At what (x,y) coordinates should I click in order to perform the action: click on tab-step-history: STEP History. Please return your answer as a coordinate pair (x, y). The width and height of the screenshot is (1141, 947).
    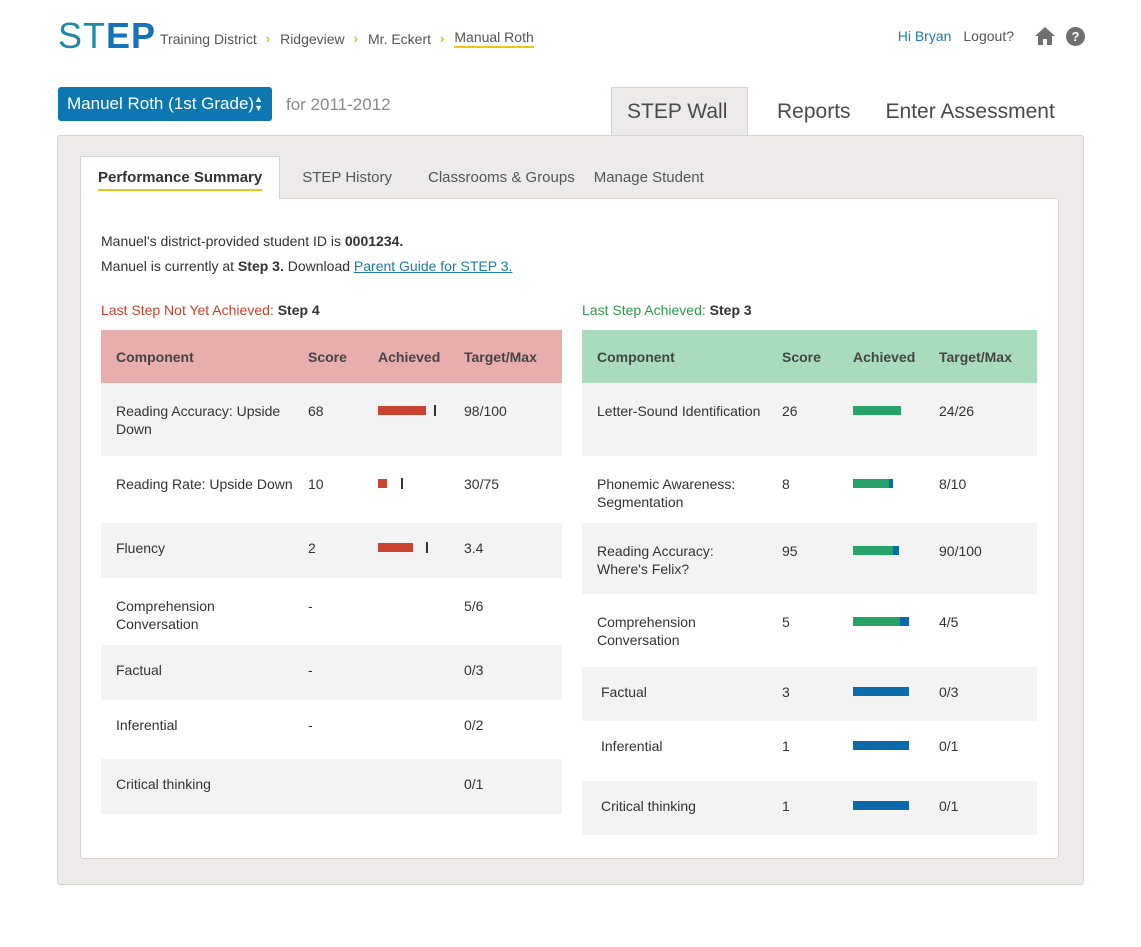
    Looking at the image, I should click on (345, 177).